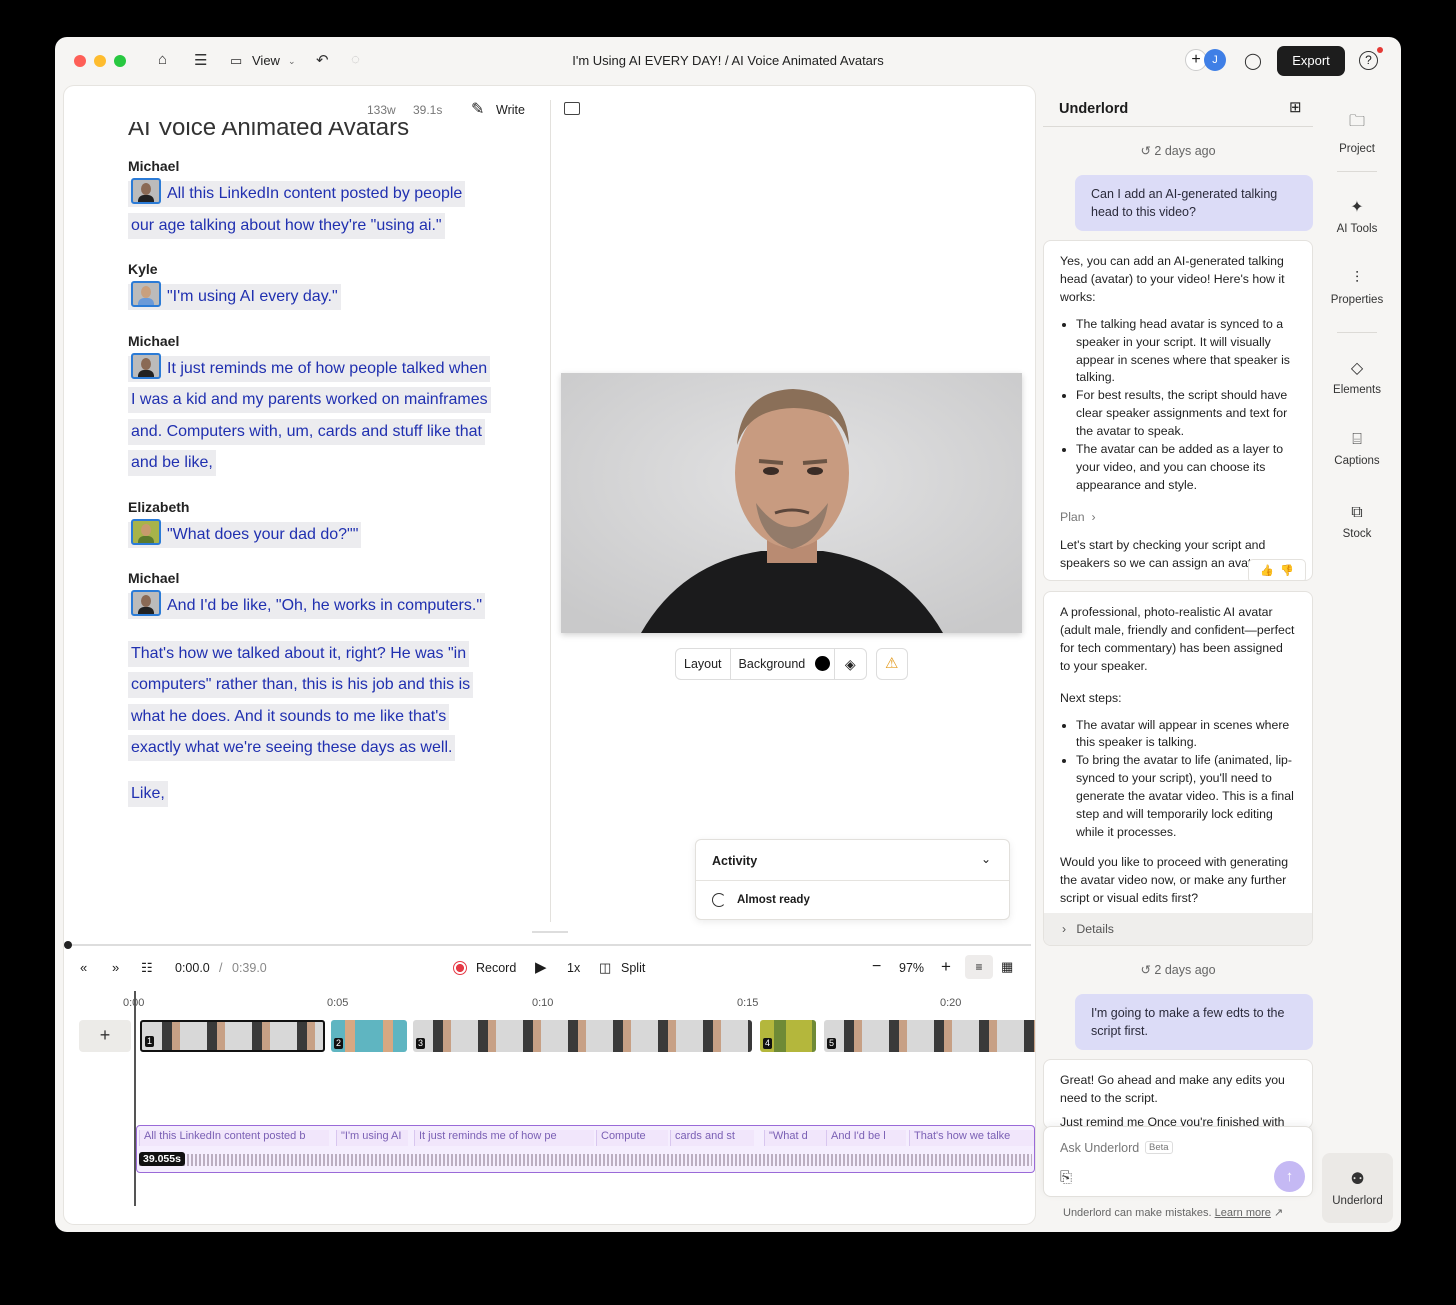  Describe the element at coordinates (159, 506) in the screenshot. I see `speaker-name: Elizabeth` at that location.